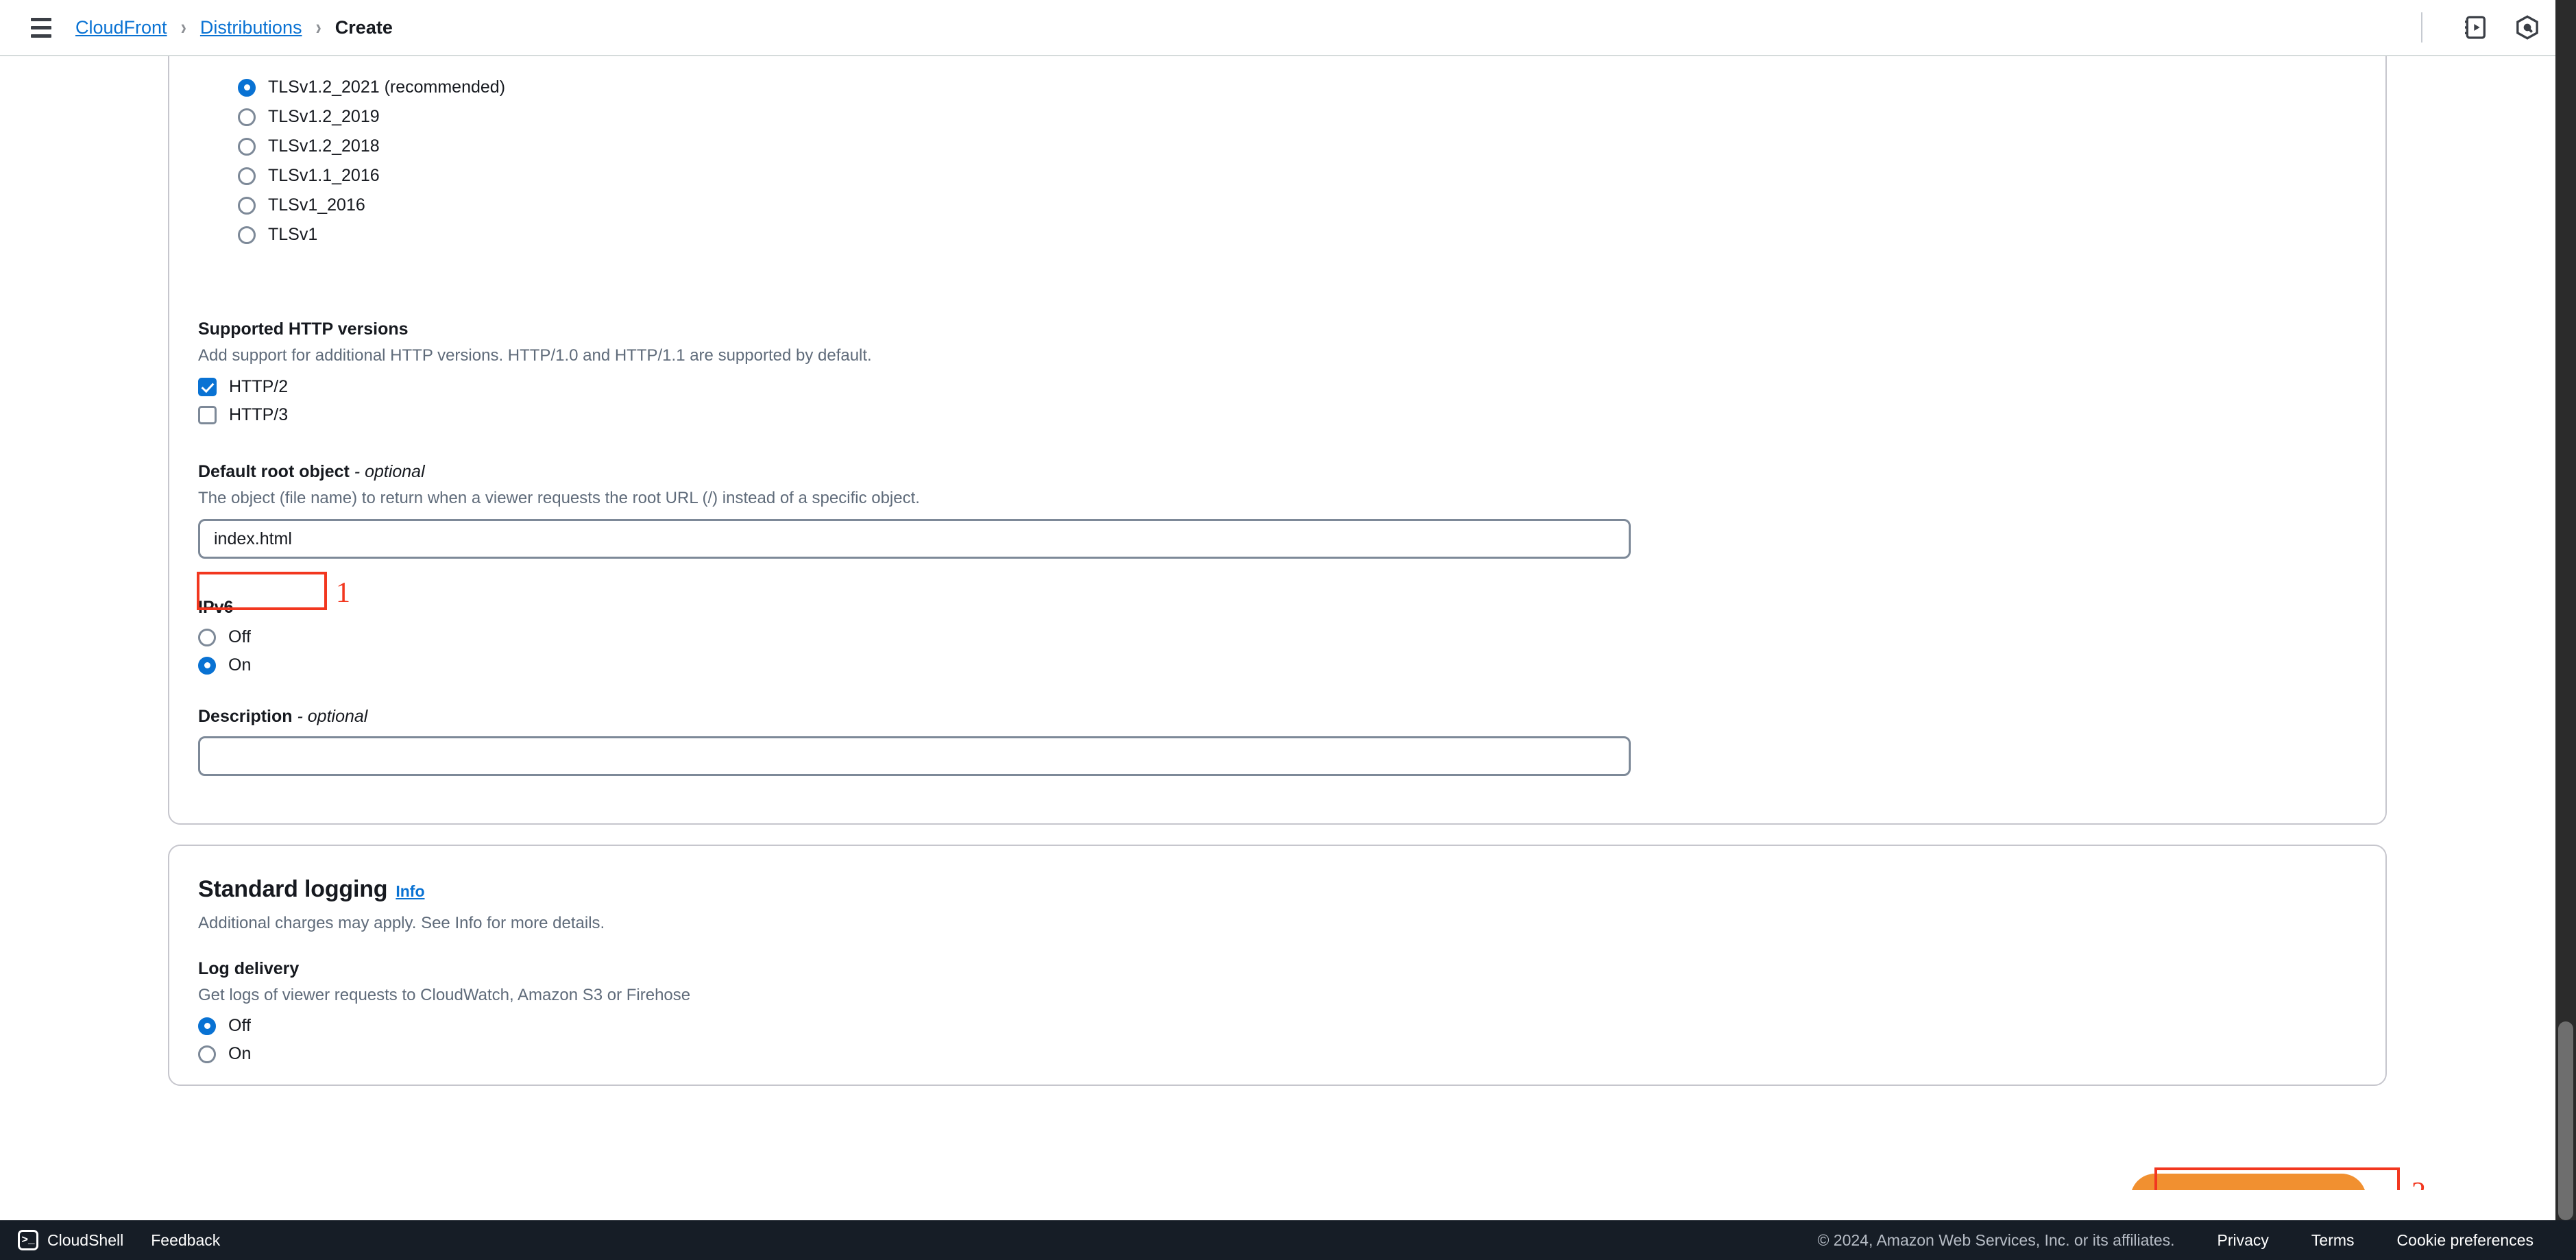  Describe the element at coordinates (293, 889) in the screenshot. I see `standard-logging-title: Standard logging` at that location.